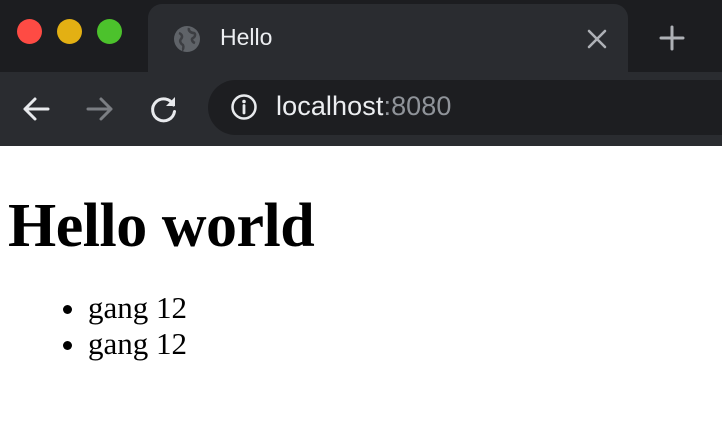 This screenshot has height=430, width=722. What do you see at coordinates (417, 106) in the screenshot?
I see `url-port: :8080` at bounding box center [417, 106].